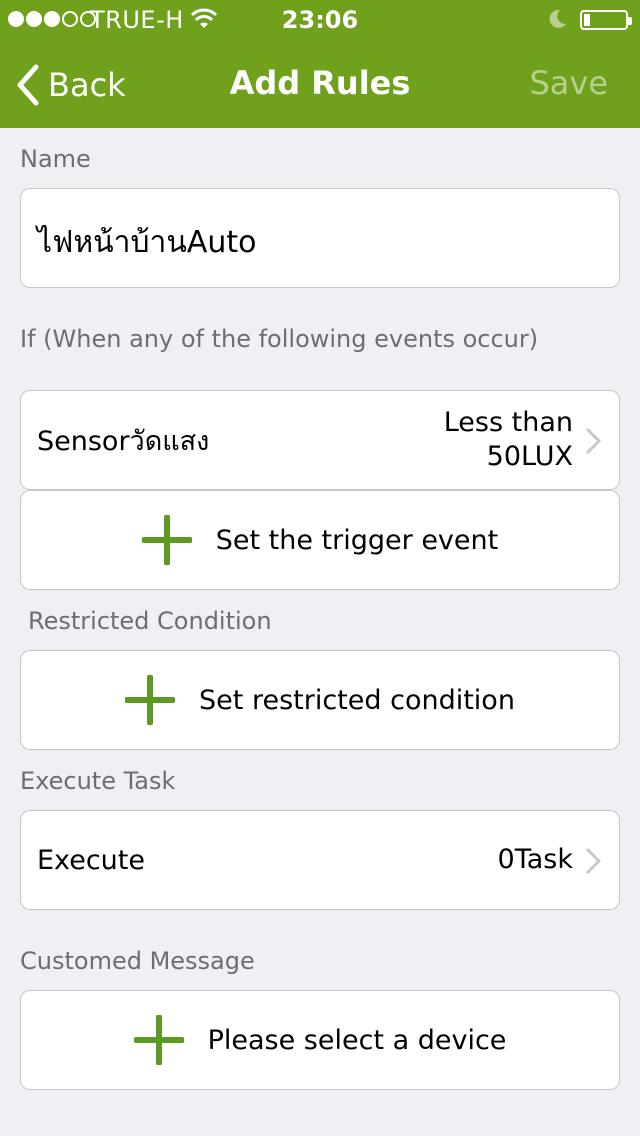 The width and height of the screenshot is (640, 1136). I want to click on select-device-label: Please select a device, so click(357, 1040).